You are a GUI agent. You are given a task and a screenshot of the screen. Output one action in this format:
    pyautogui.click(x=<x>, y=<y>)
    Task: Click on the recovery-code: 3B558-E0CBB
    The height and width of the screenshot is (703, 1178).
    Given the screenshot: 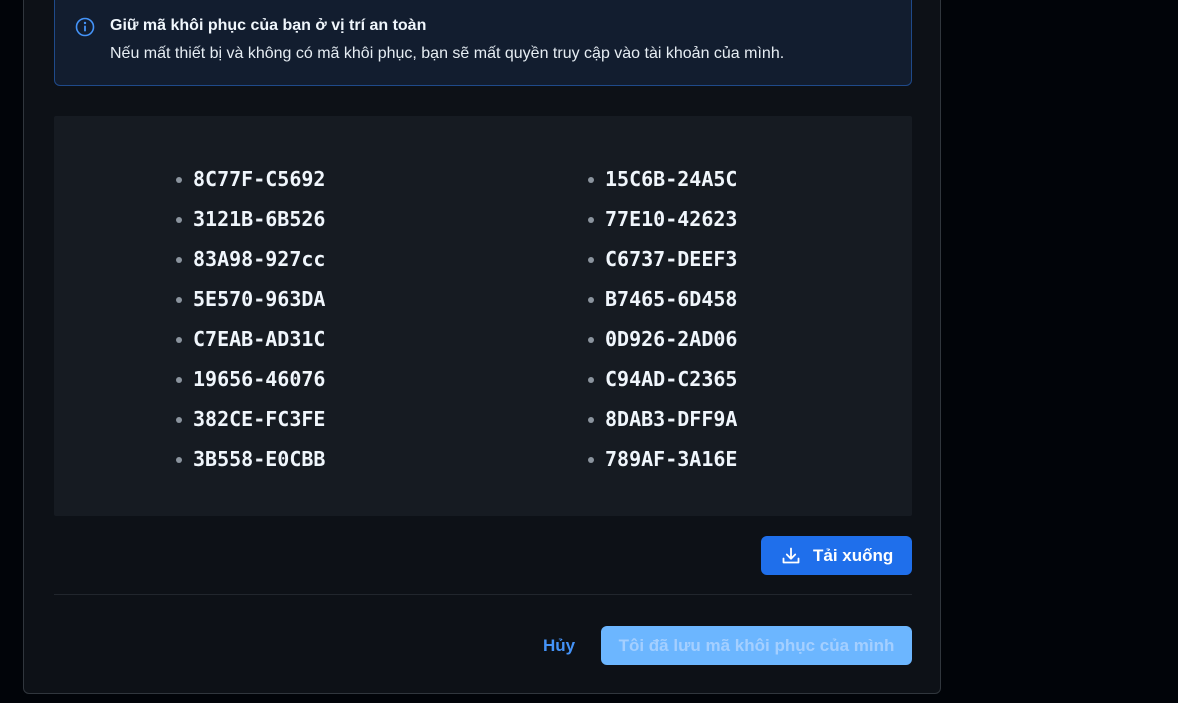 What is the action you would take?
    pyautogui.click(x=249, y=462)
    